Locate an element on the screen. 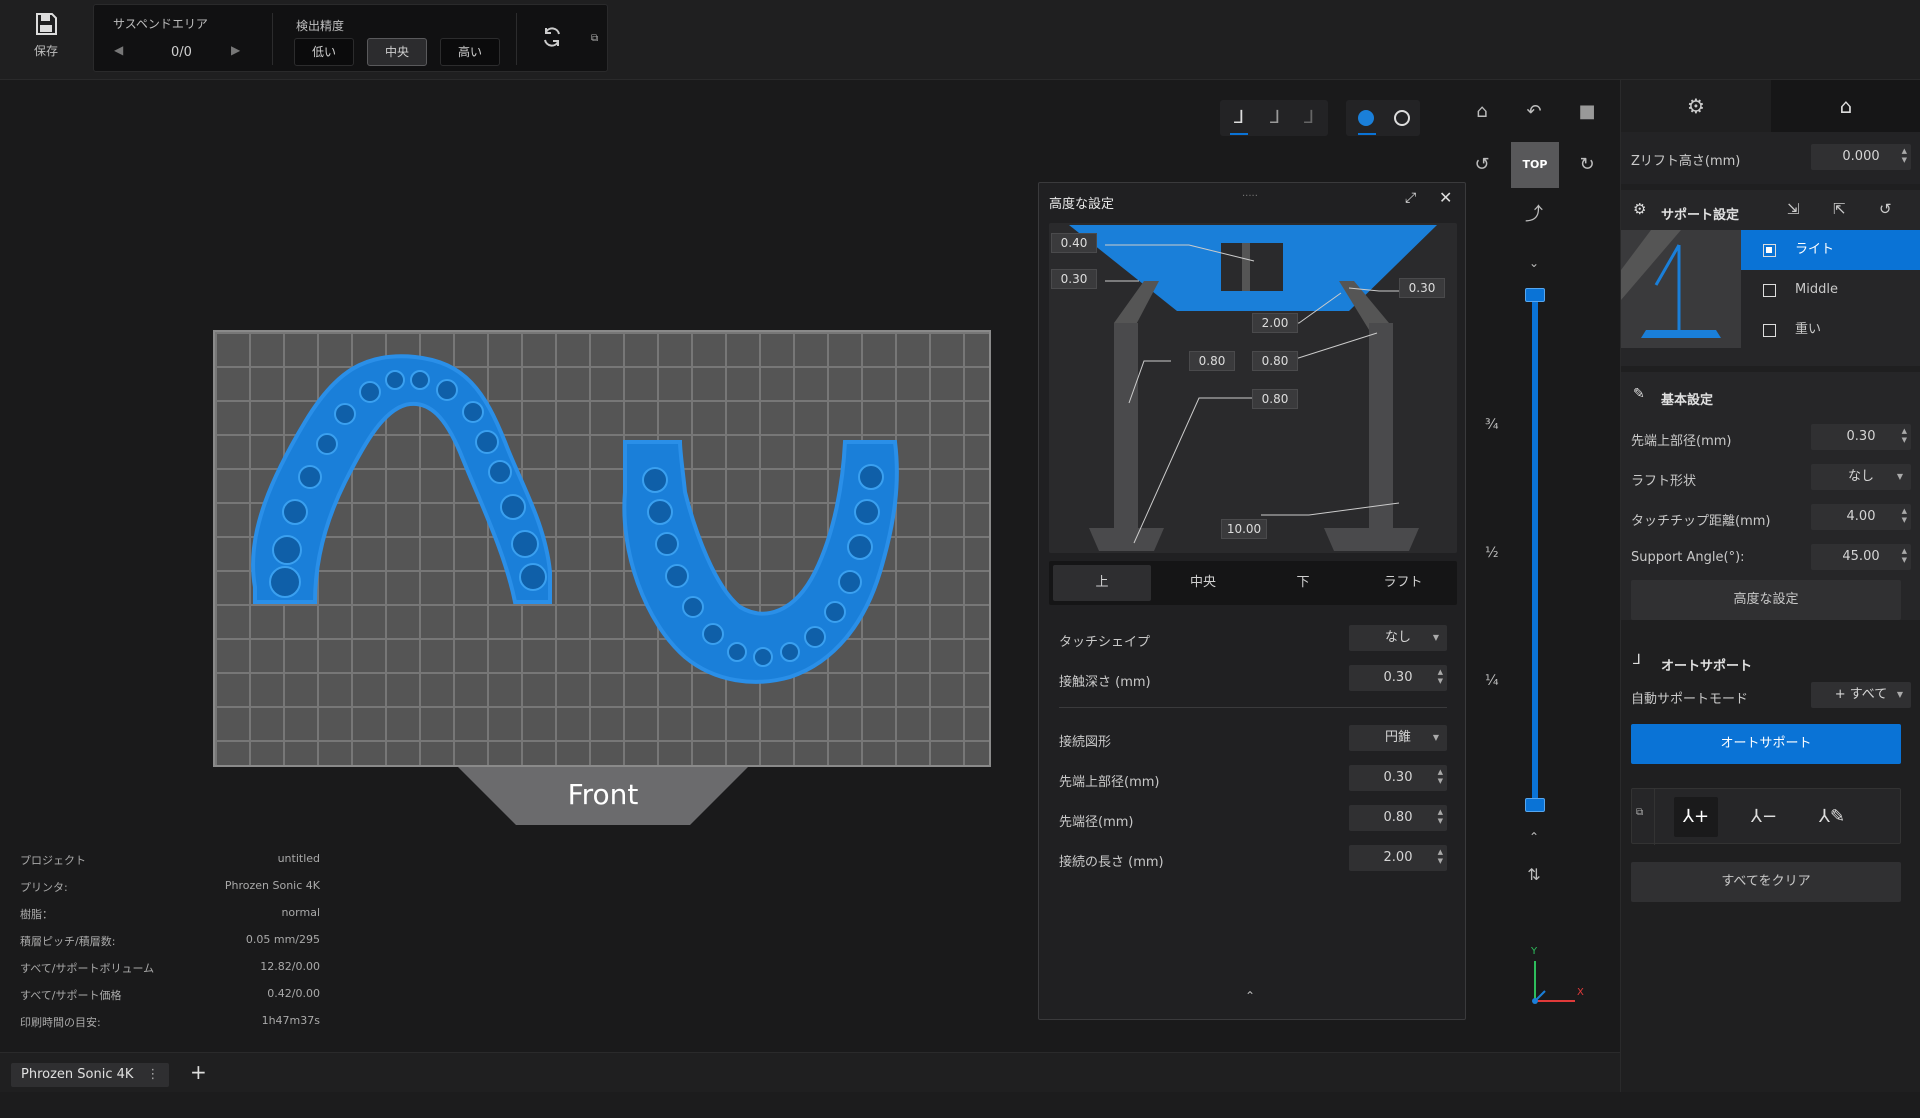 The image size is (1920, 1118). panel-title: 高度な設定 is located at coordinates (1082, 204).